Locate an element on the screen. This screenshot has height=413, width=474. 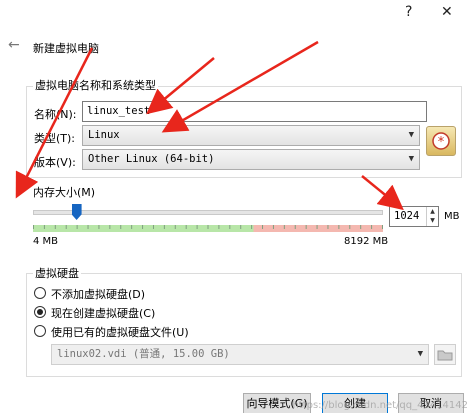
annotation-arrow-memory is located at coordinates (382, 193).